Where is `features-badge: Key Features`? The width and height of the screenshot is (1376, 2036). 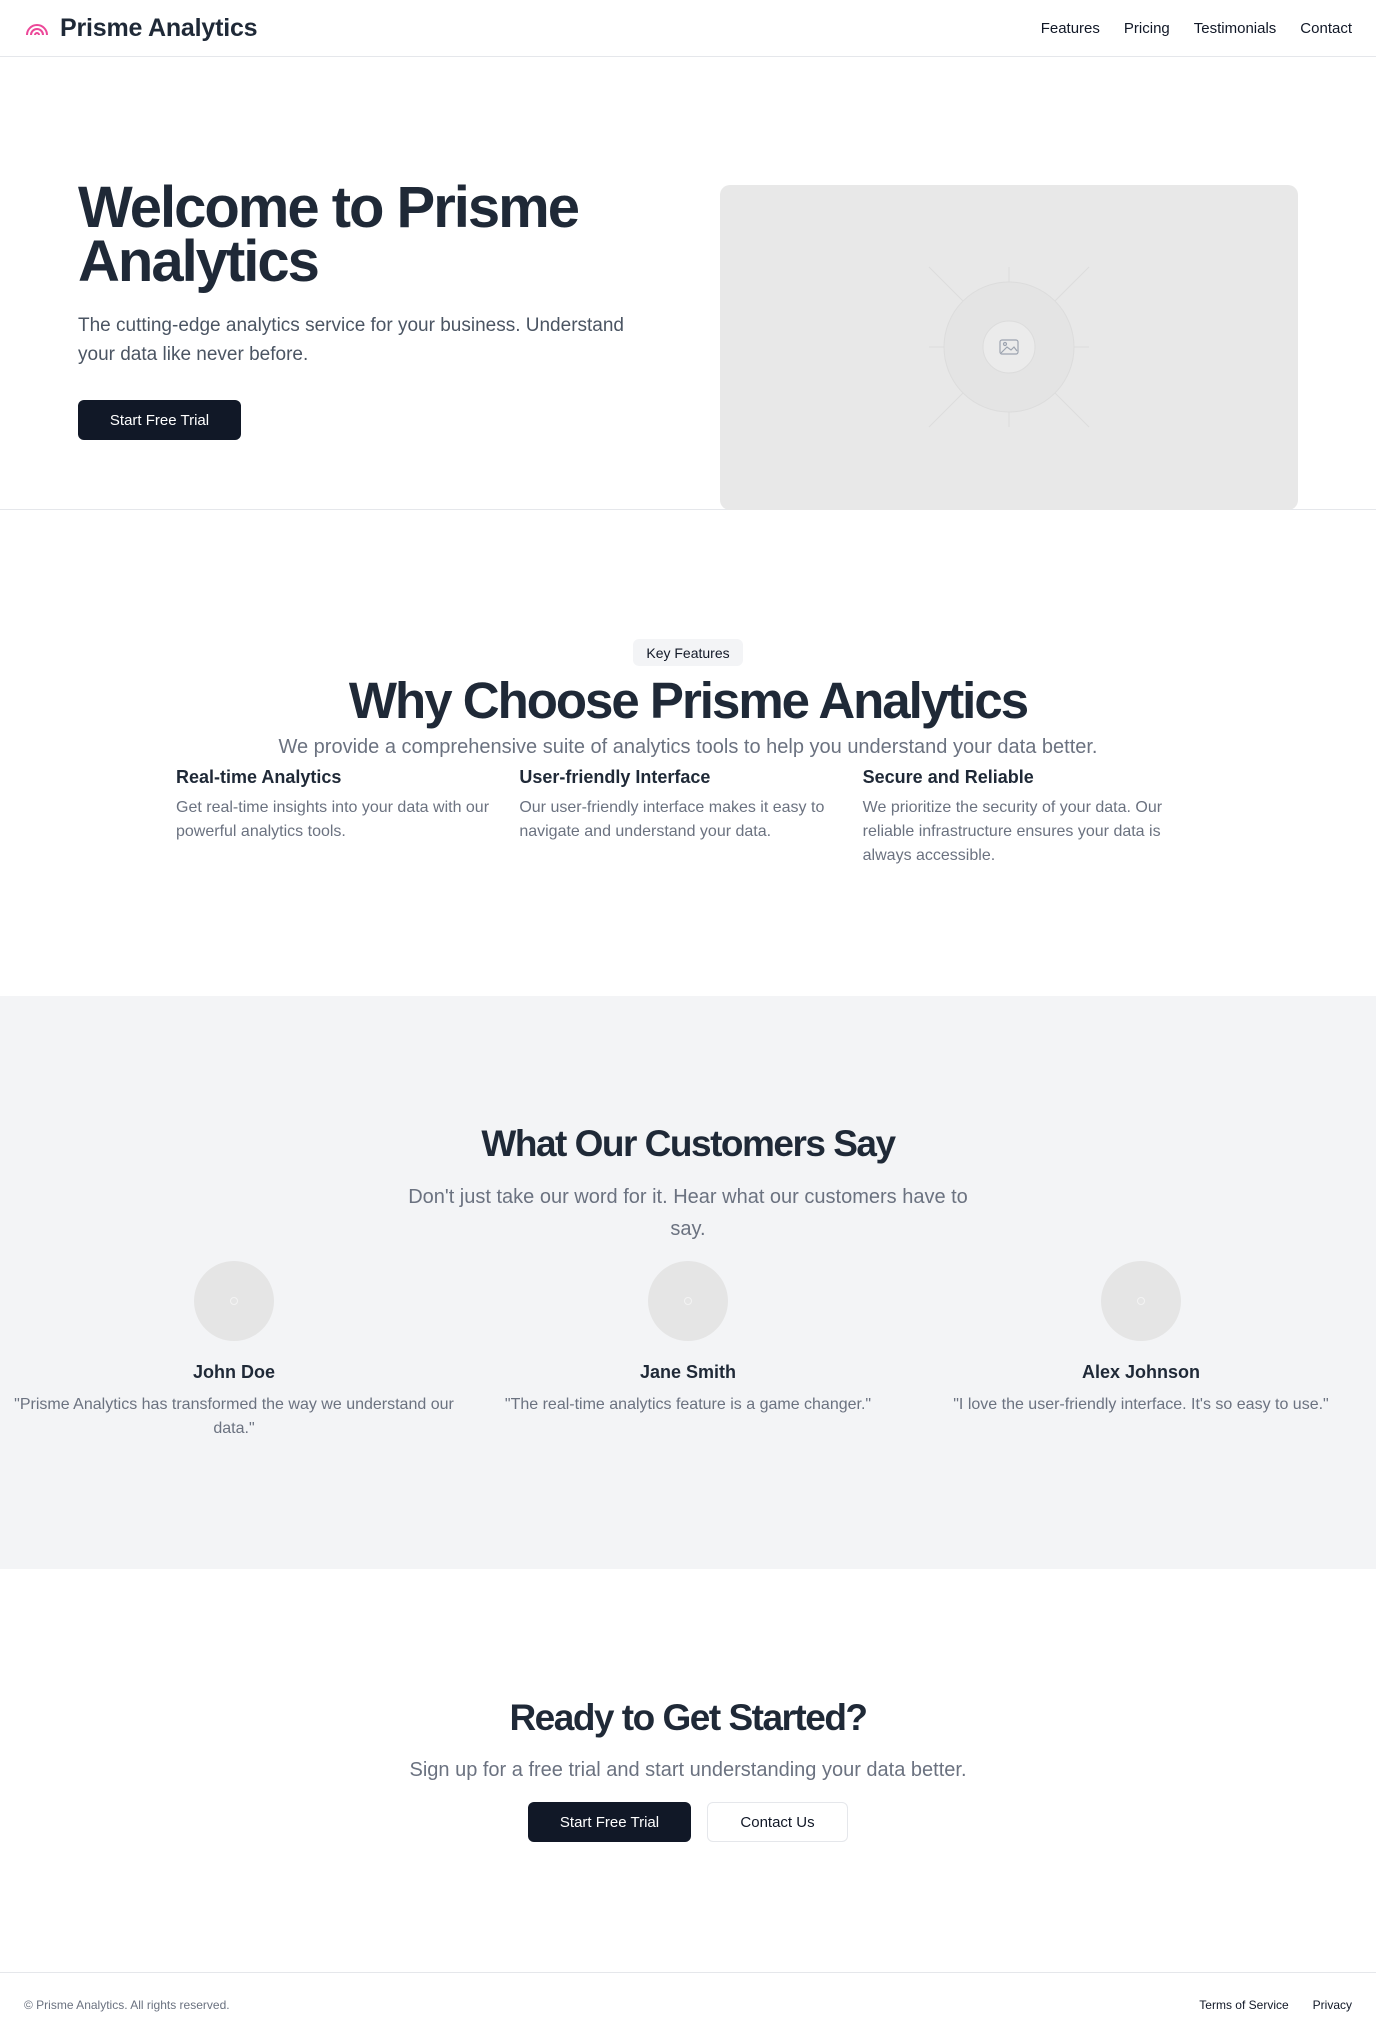 features-badge: Key Features is located at coordinates (688, 652).